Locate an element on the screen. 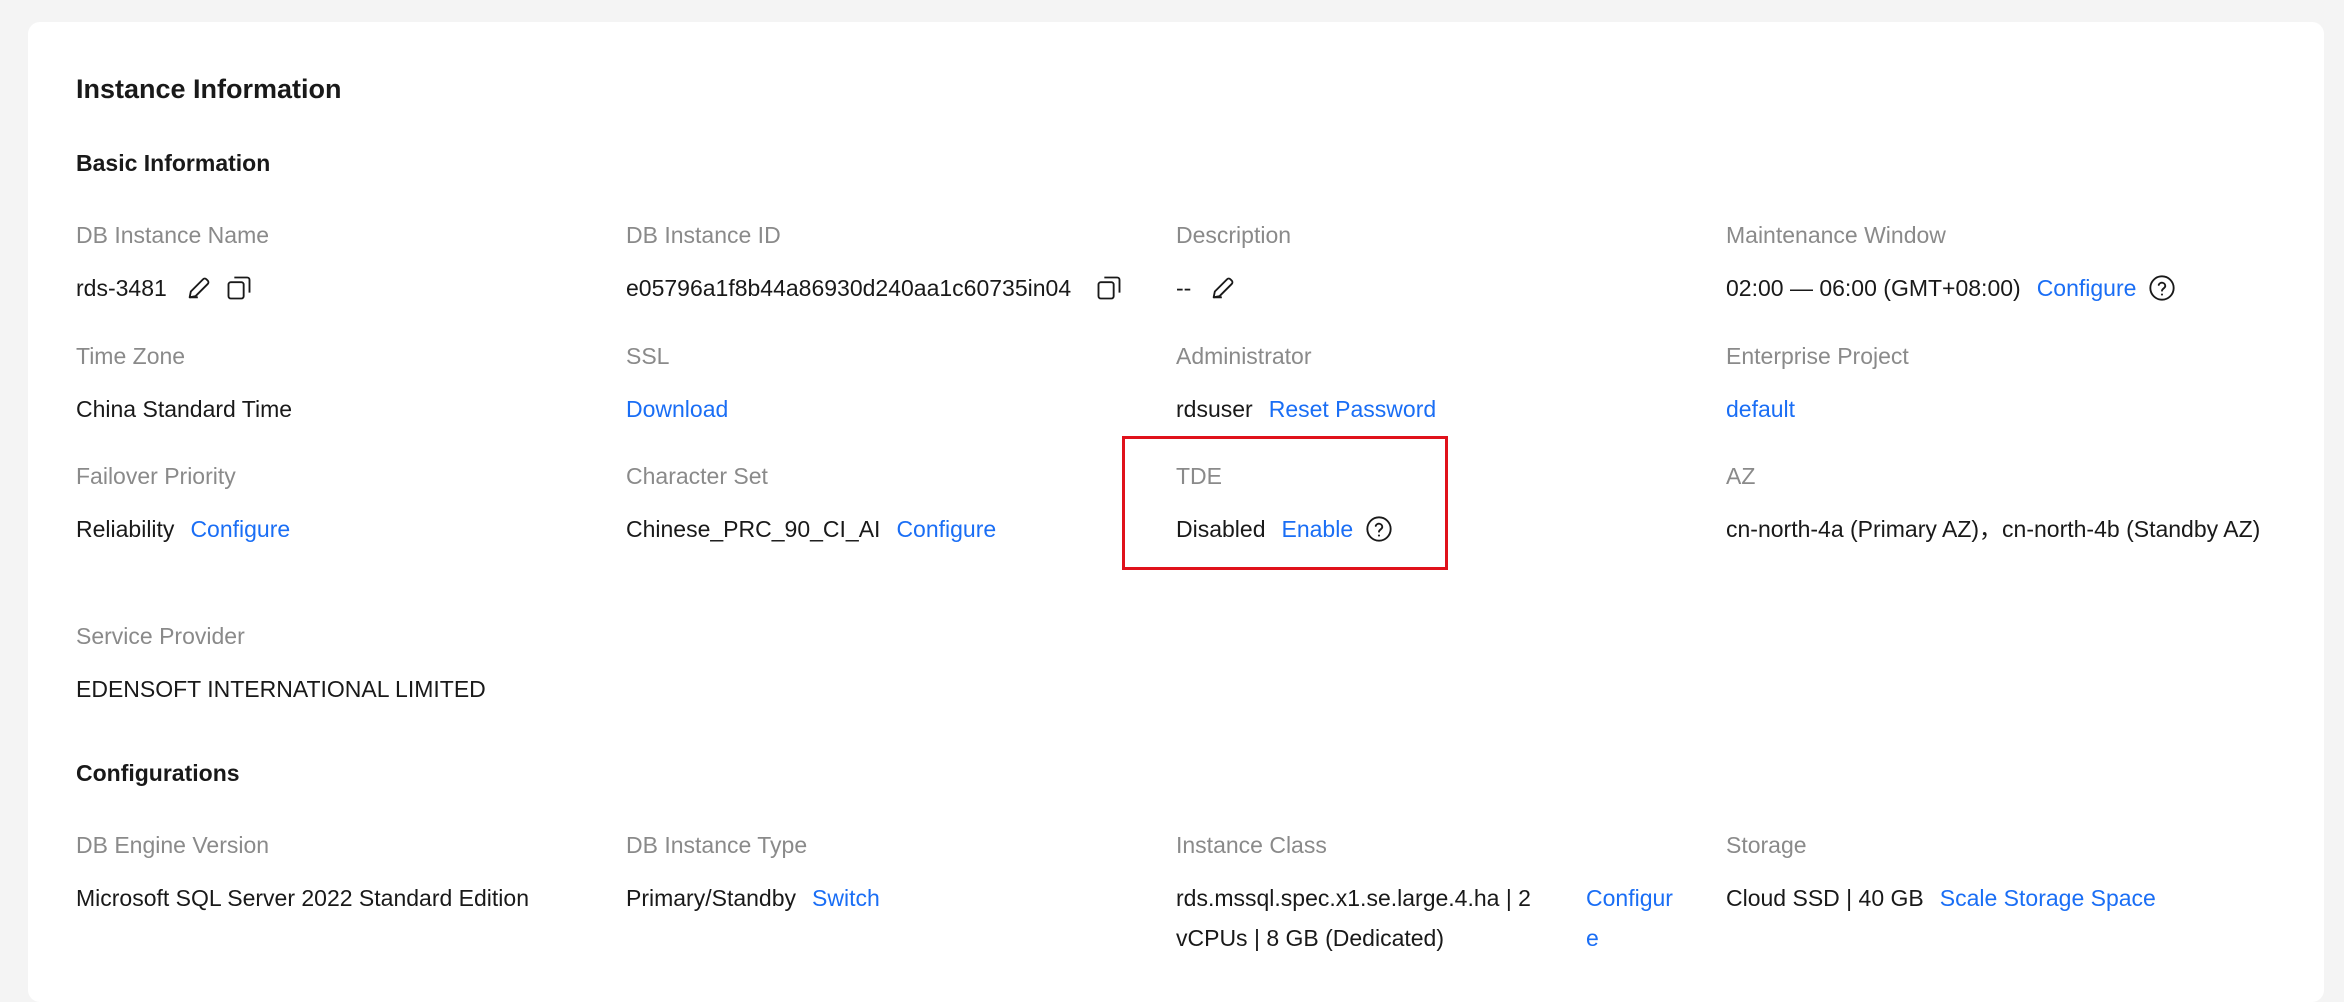 This screenshot has width=2344, height=1002. reset-password-link: Reset Password is located at coordinates (1352, 409).